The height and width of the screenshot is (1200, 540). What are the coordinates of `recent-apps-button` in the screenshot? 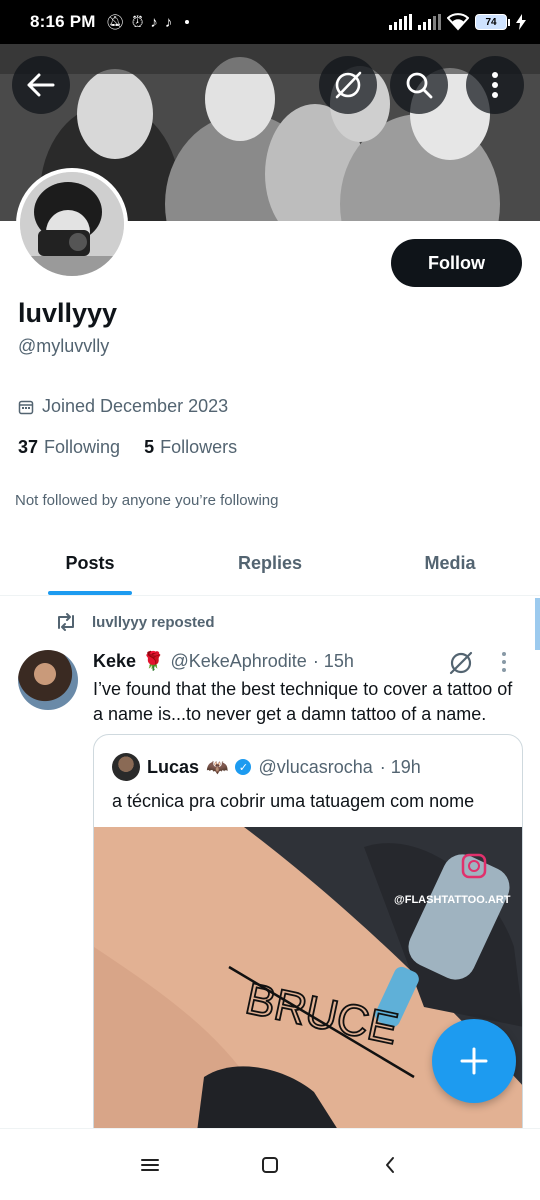 It's located at (150, 1165).